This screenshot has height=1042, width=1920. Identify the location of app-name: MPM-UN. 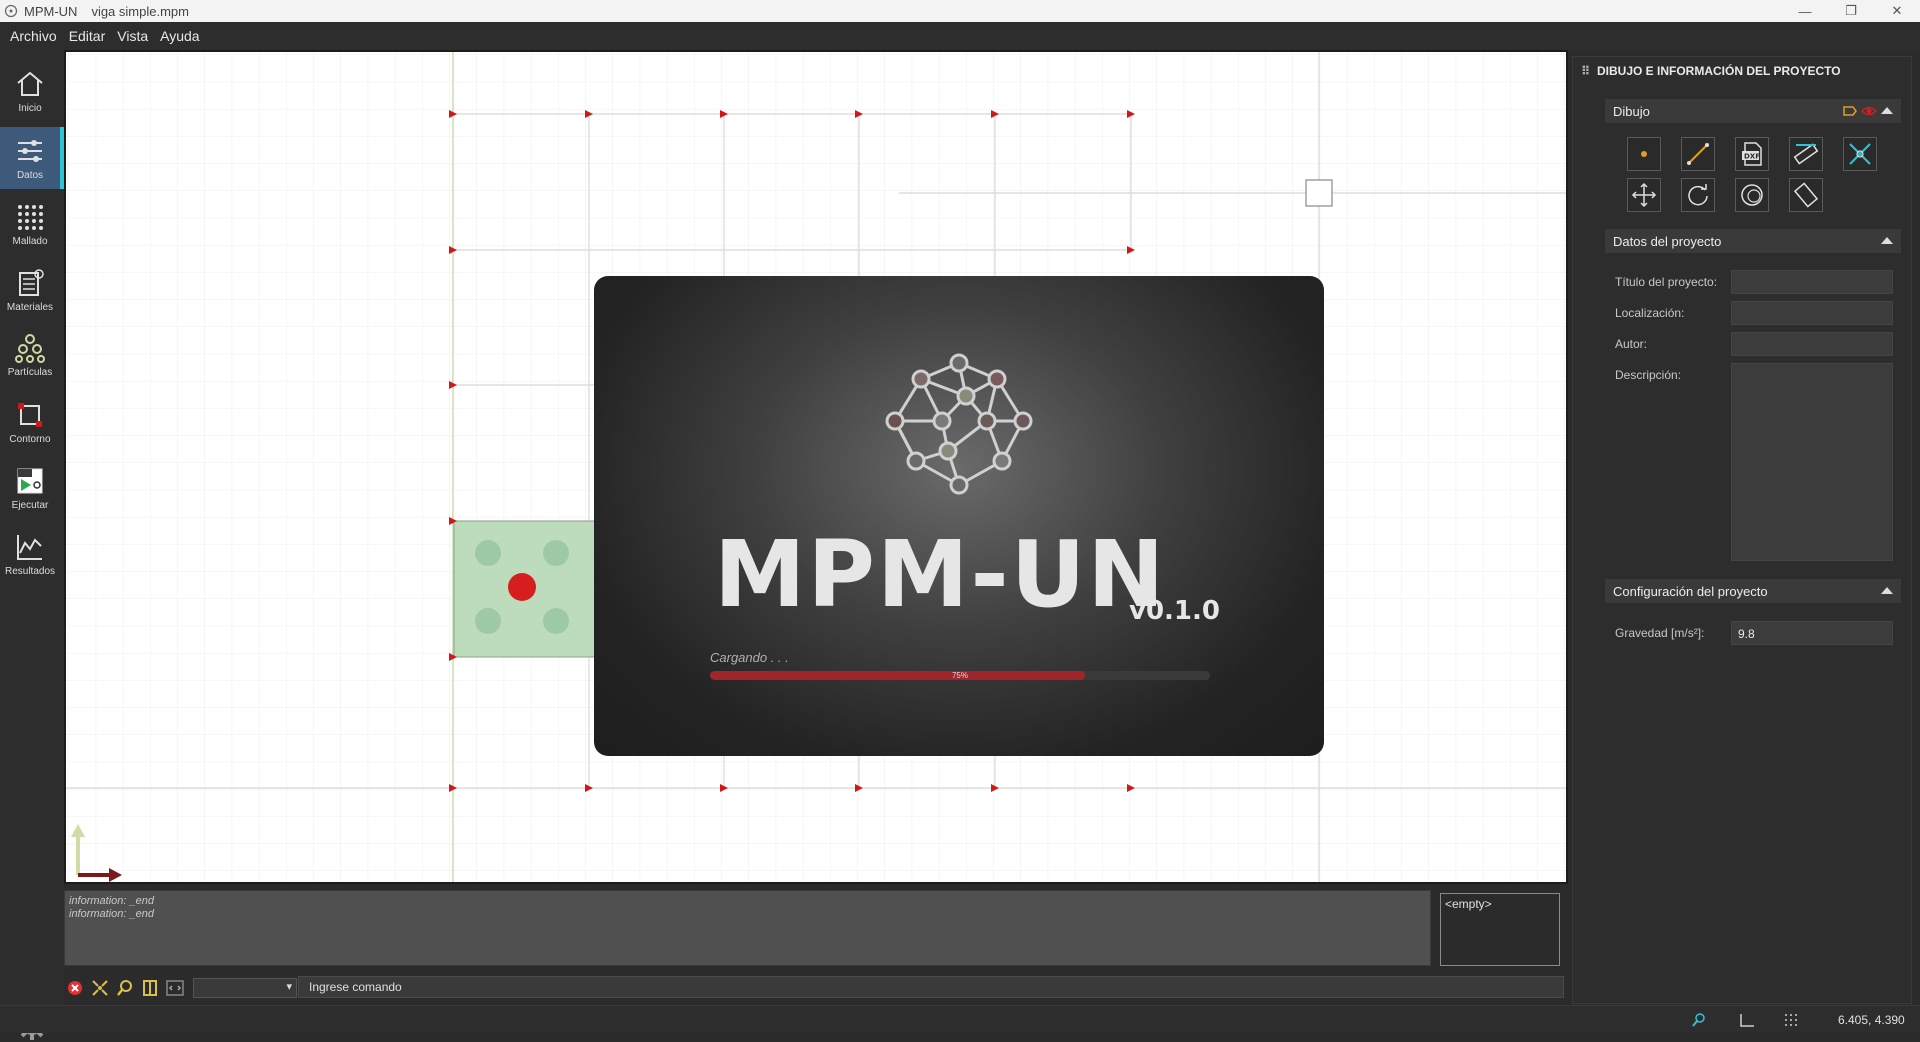
(51, 11).